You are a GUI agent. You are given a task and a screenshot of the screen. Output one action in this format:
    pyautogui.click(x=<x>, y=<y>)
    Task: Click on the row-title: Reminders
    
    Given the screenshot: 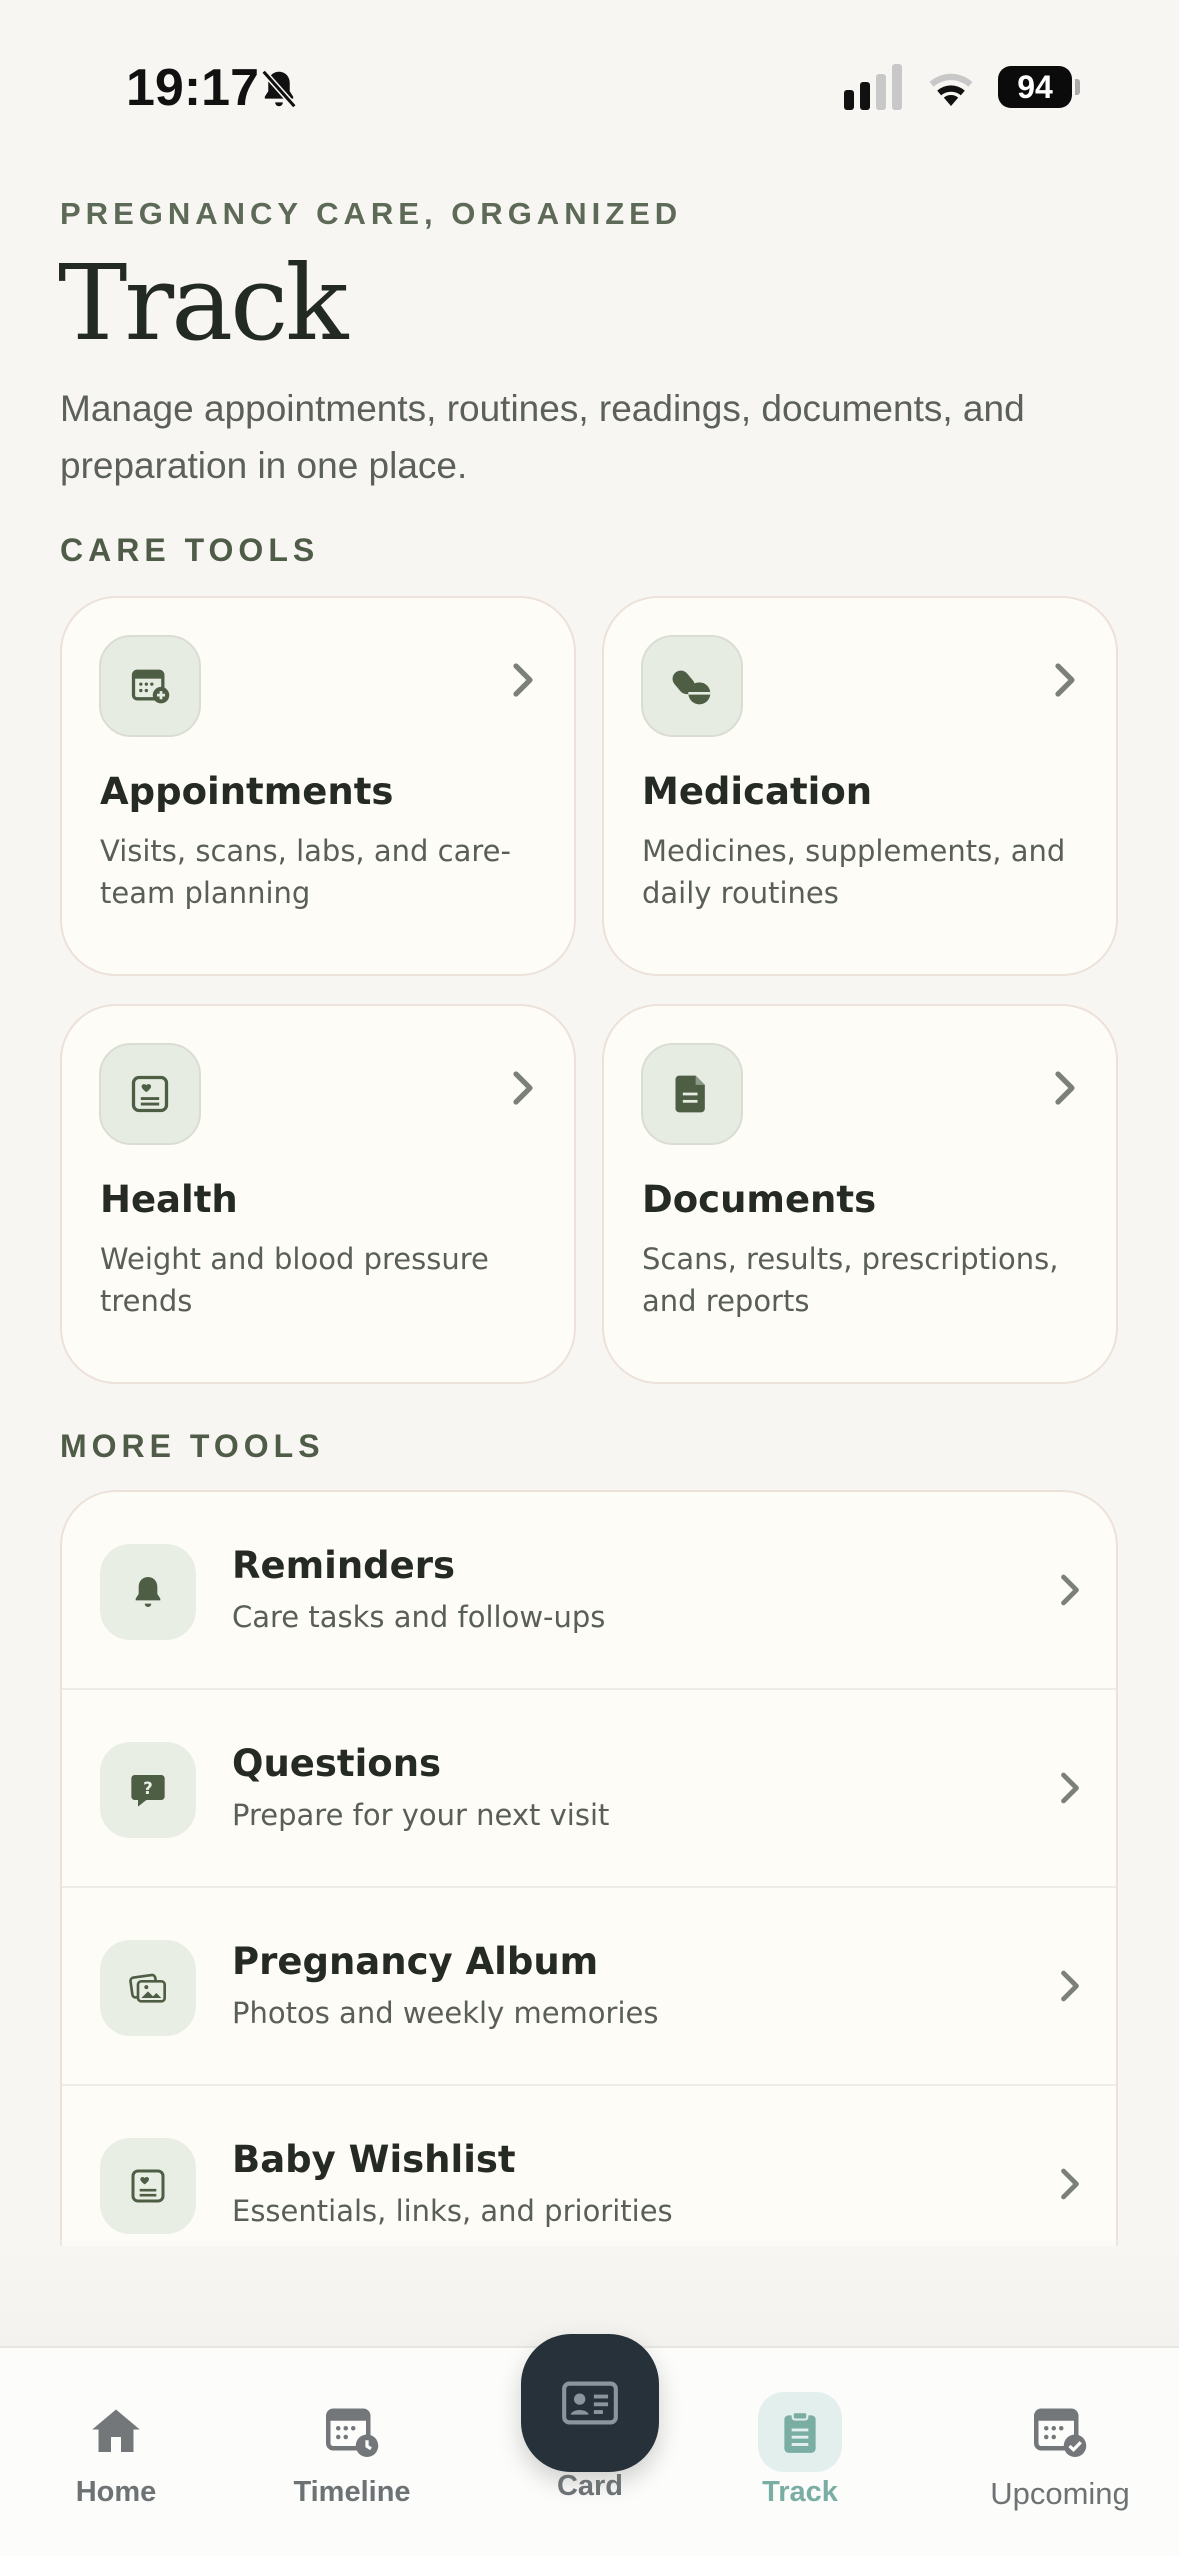 What is the action you would take?
    pyautogui.click(x=344, y=1565)
    